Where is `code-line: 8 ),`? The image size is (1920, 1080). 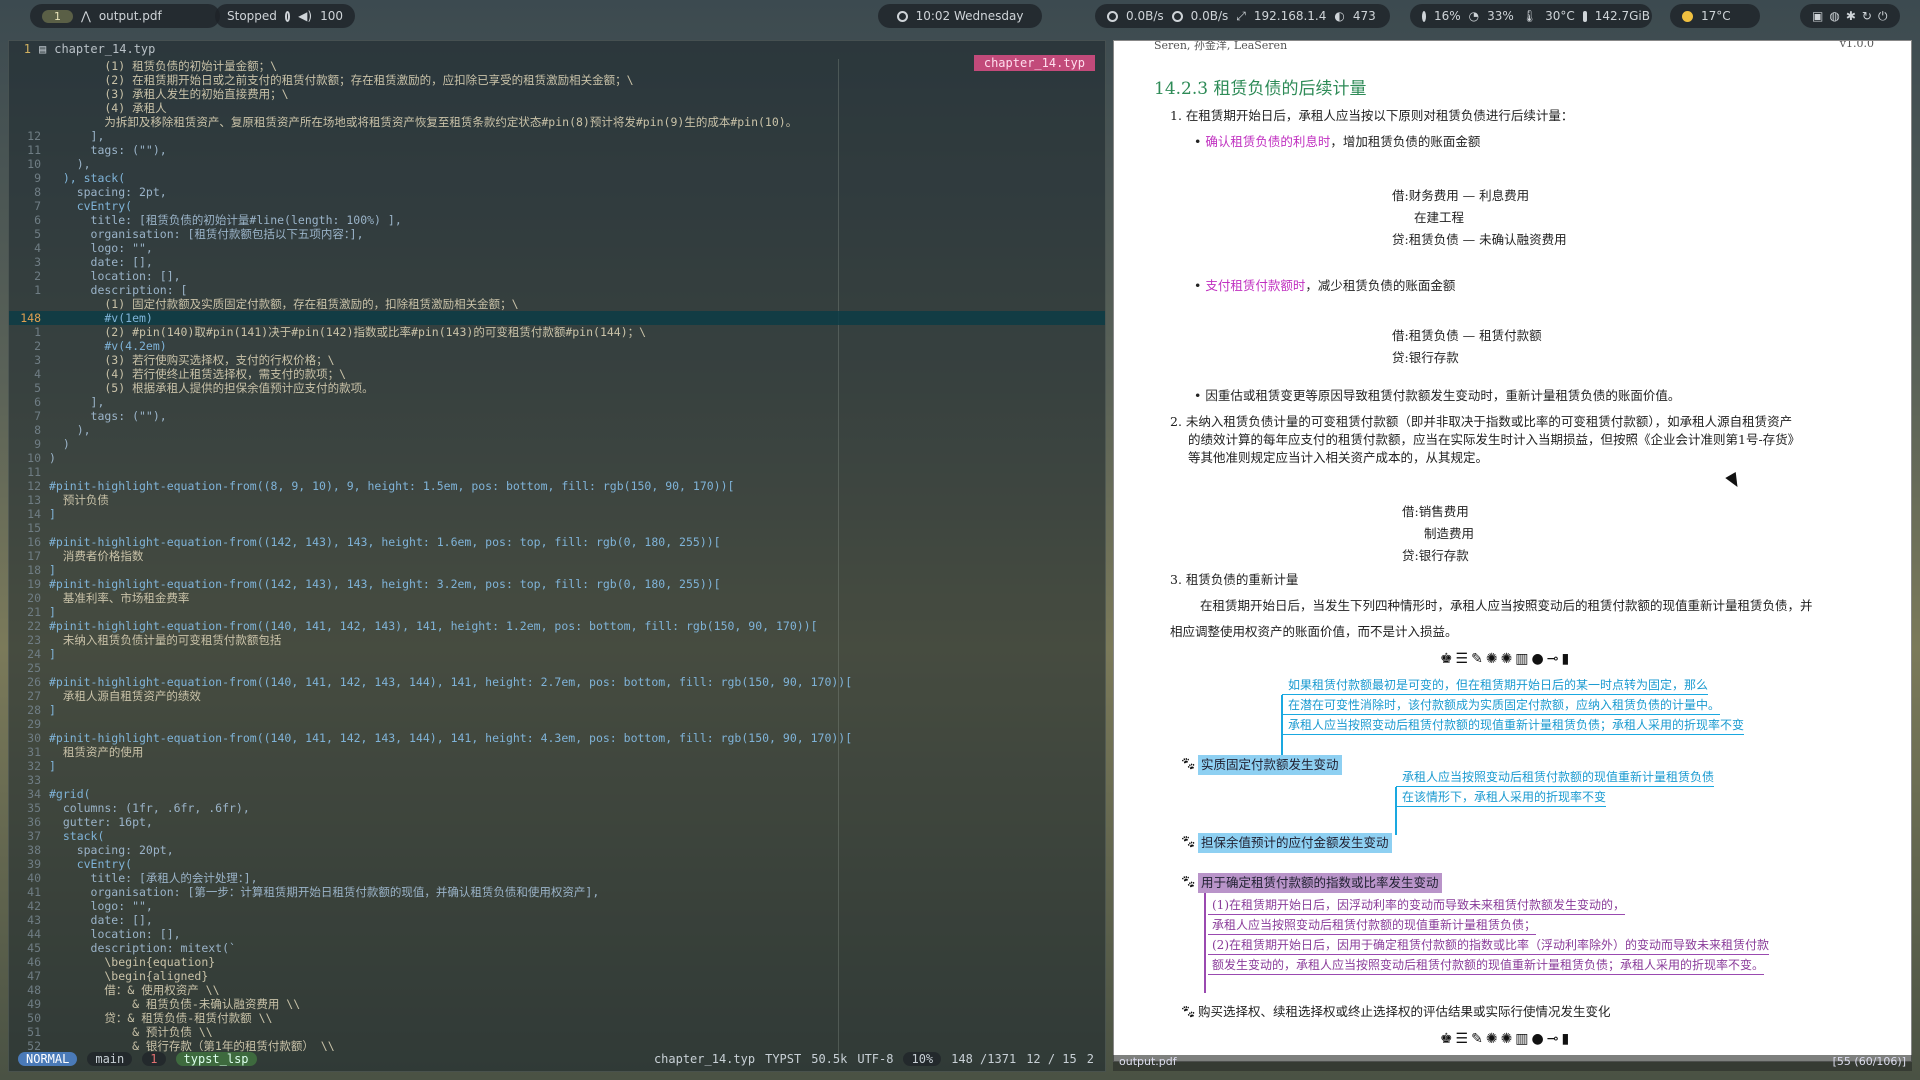
code-line: 8 ), is located at coordinates (557, 430).